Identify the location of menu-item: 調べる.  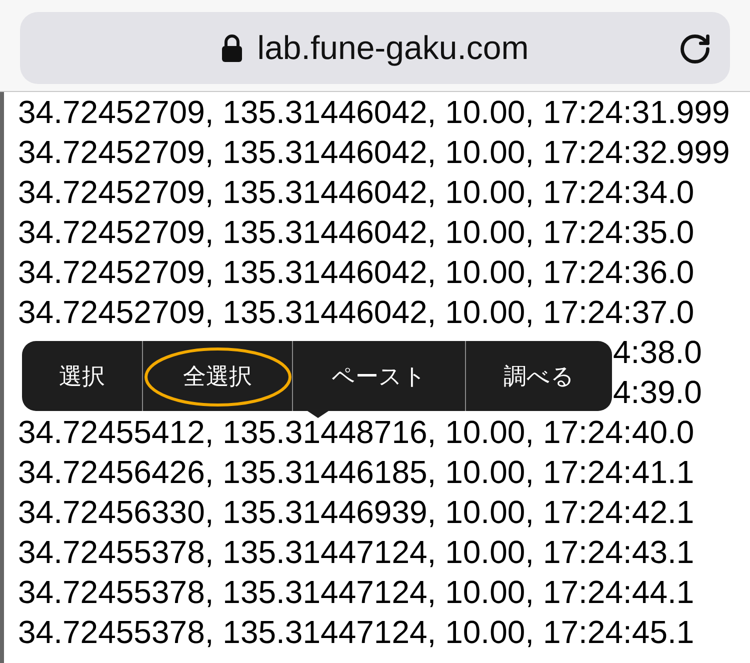
(538, 376).